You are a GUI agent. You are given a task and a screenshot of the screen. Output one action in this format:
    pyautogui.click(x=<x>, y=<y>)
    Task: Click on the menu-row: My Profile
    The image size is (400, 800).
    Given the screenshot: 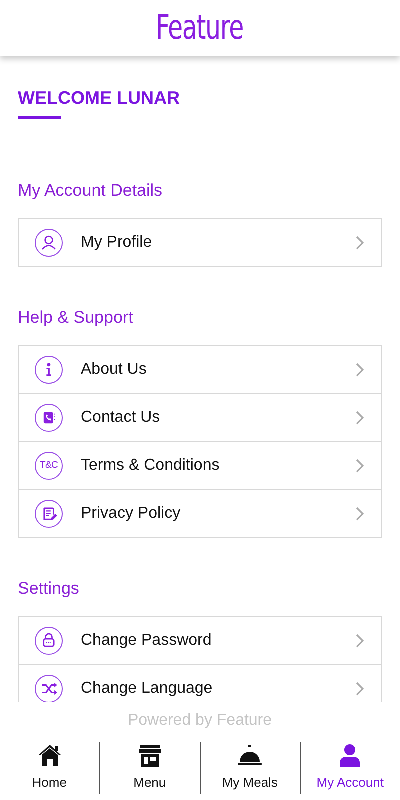 What is the action you would take?
    pyautogui.click(x=200, y=242)
    